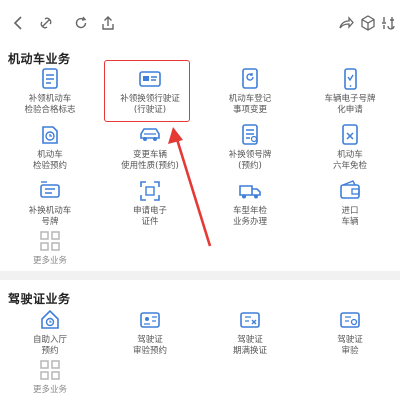  I want to click on tile-reissue-plate: 补换机动车 号牌, so click(50, 206).